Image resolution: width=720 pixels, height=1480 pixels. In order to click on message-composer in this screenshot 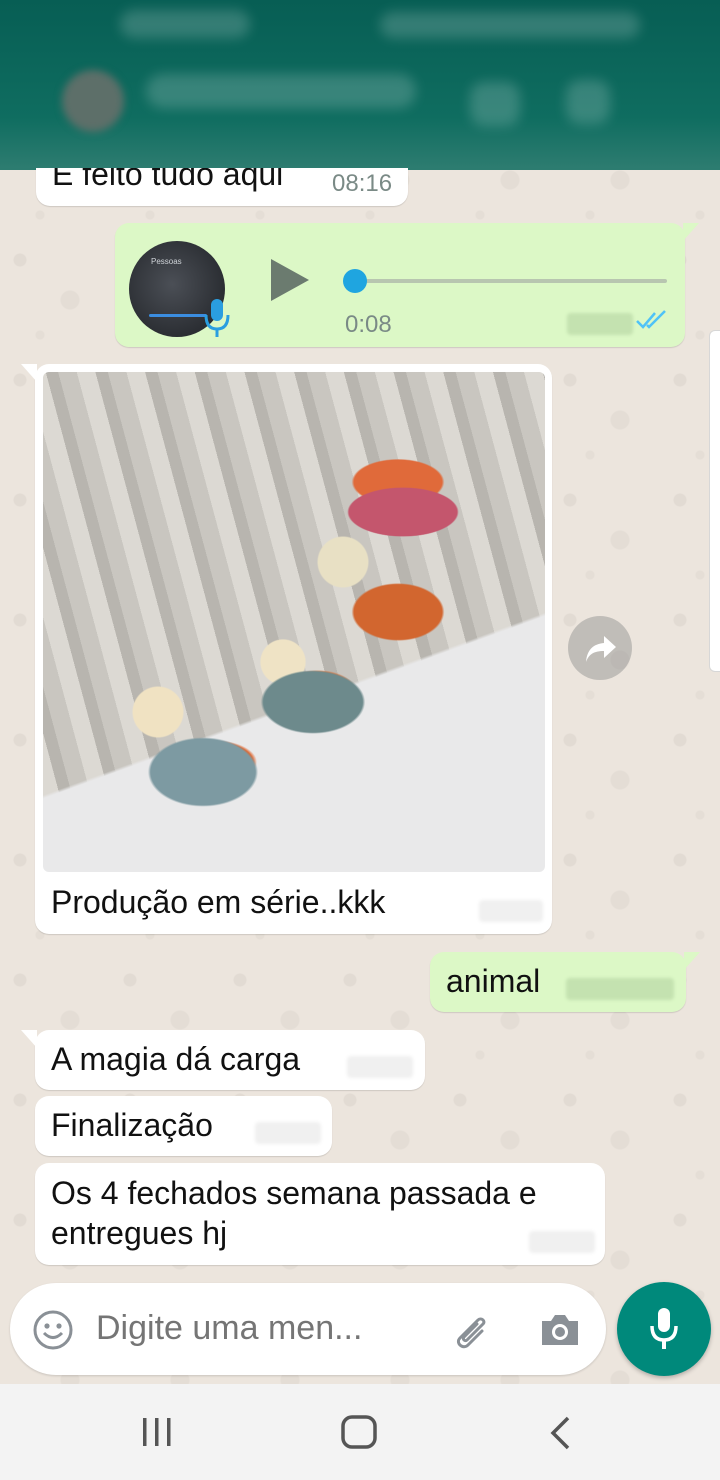, I will do `click(308, 1329)`.